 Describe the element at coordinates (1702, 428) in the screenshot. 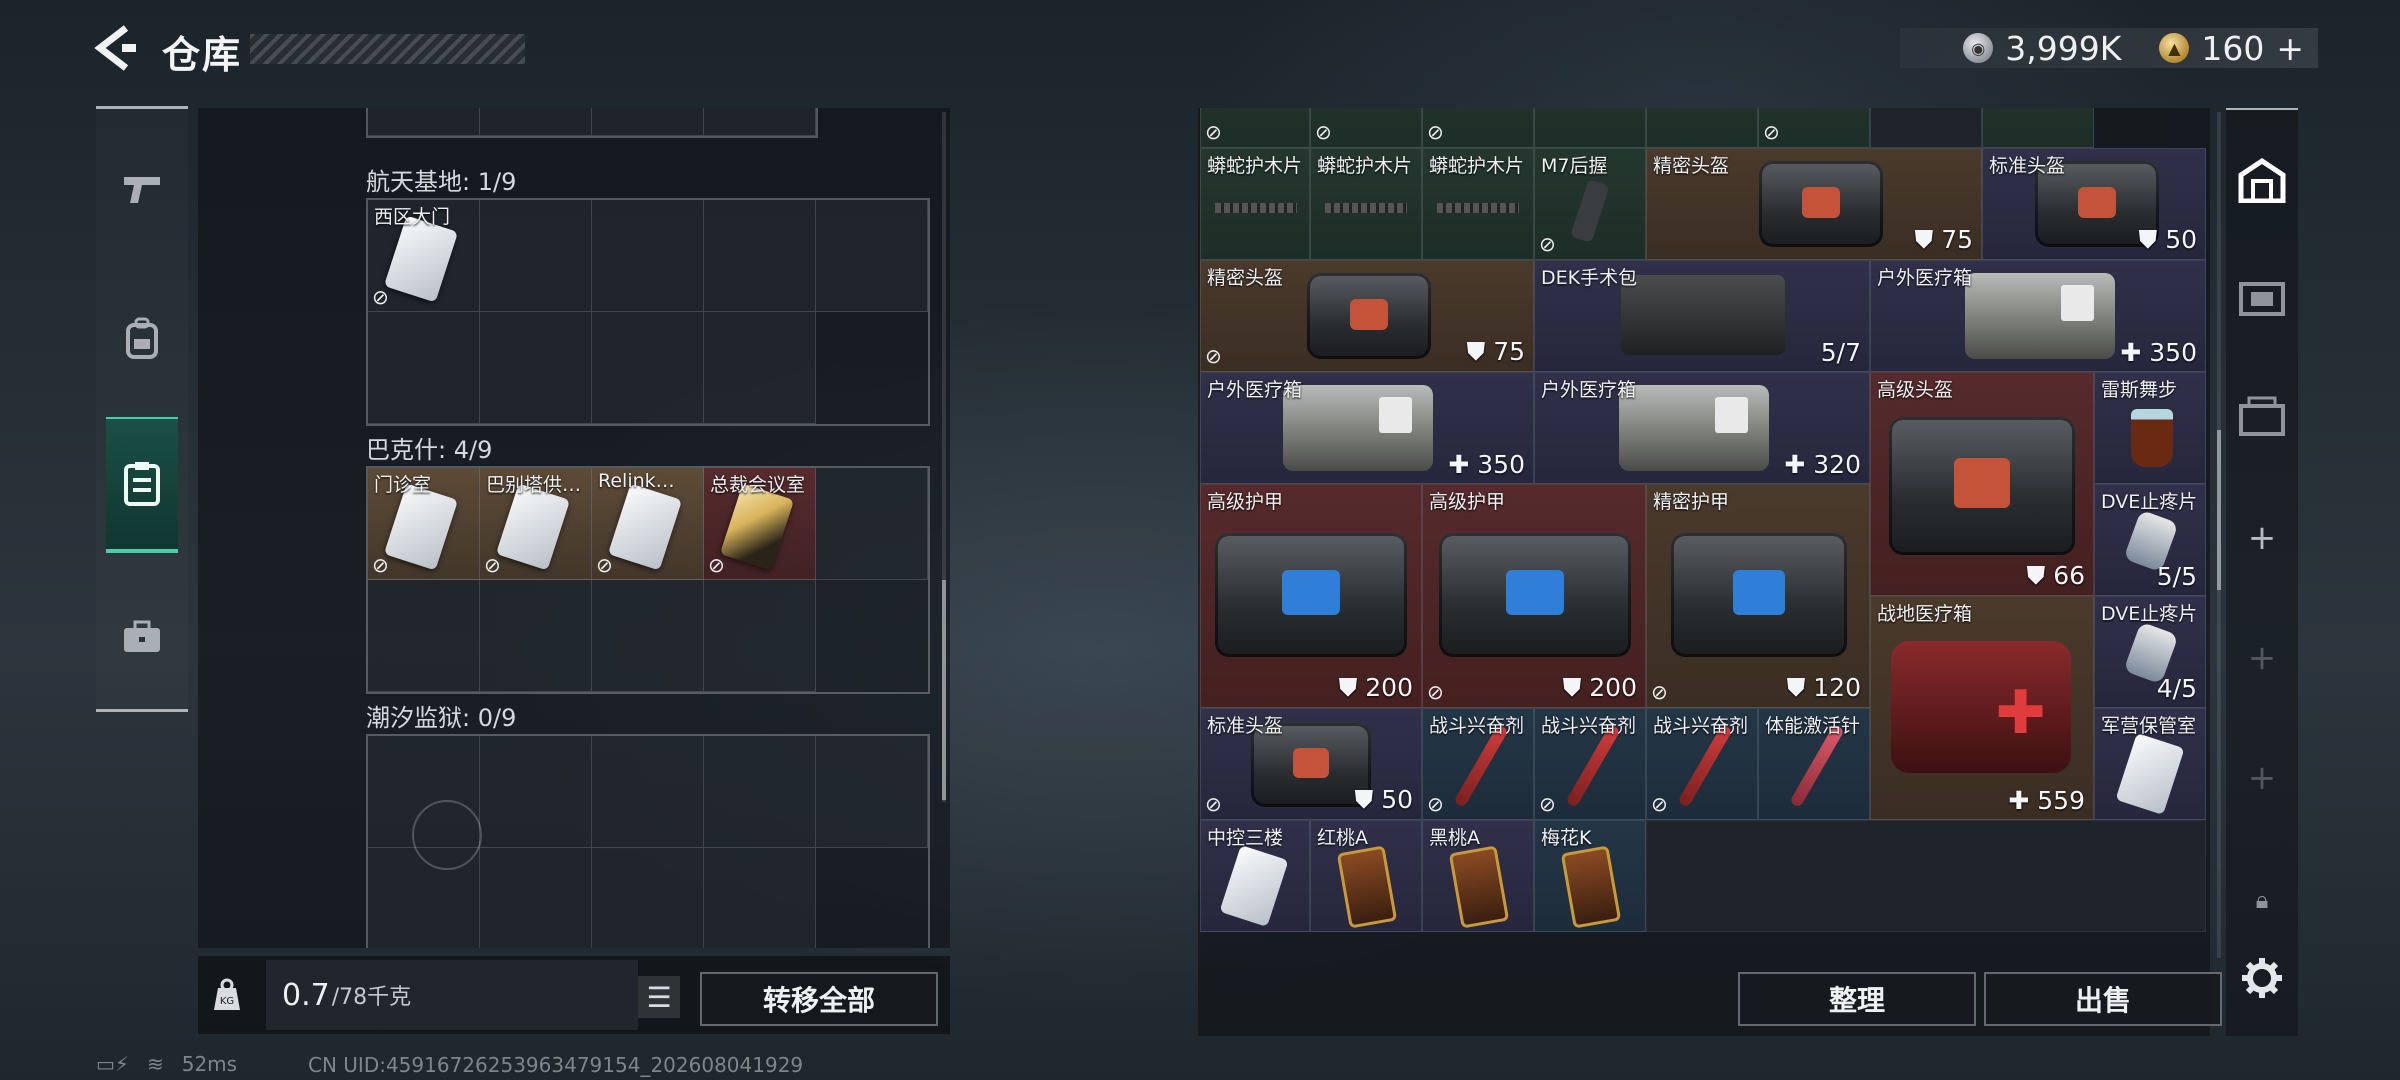

I see `inventory-item: 户外医疗箱 ✚ 320` at that location.